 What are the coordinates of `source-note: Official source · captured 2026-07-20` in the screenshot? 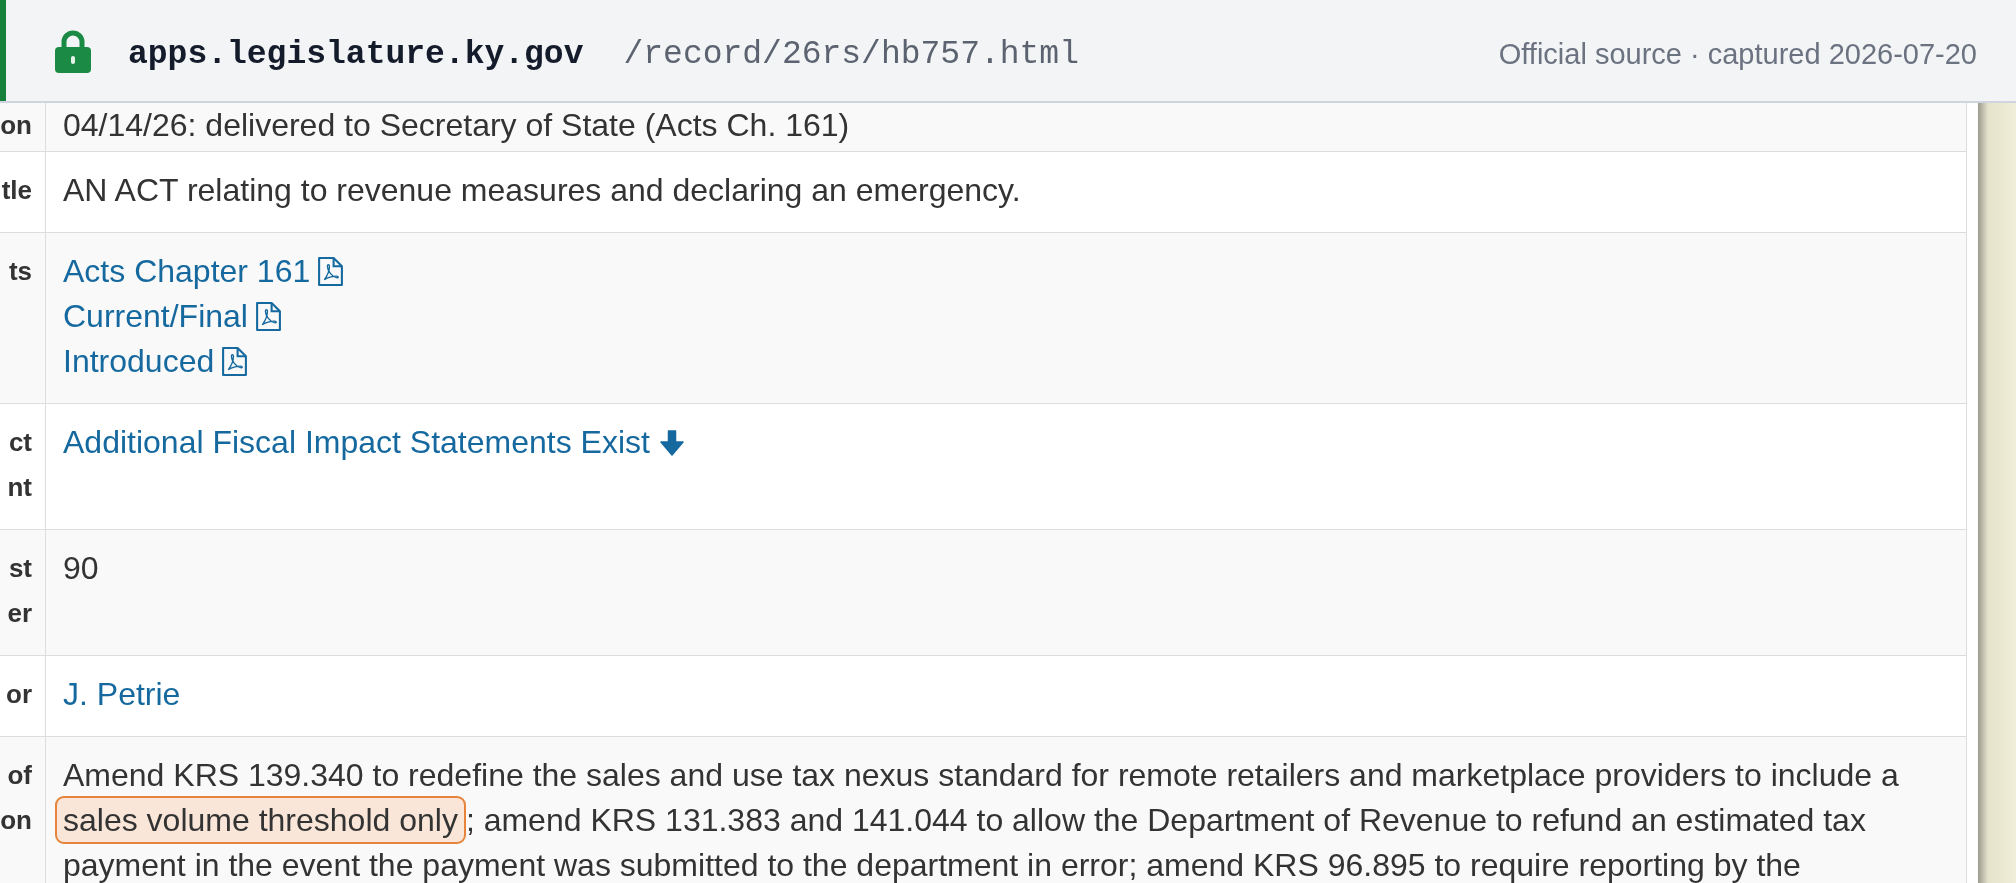 It's located at (1737, 54).